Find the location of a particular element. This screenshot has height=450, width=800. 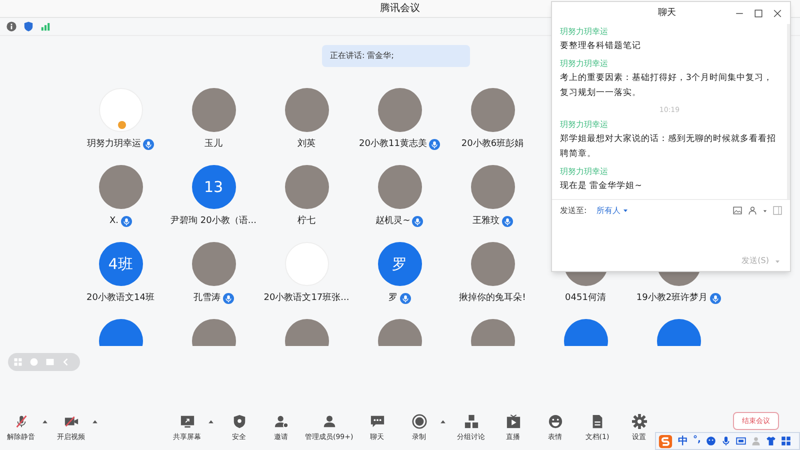

input-mode-toggle: 中 is located at coordinates (683, 441).